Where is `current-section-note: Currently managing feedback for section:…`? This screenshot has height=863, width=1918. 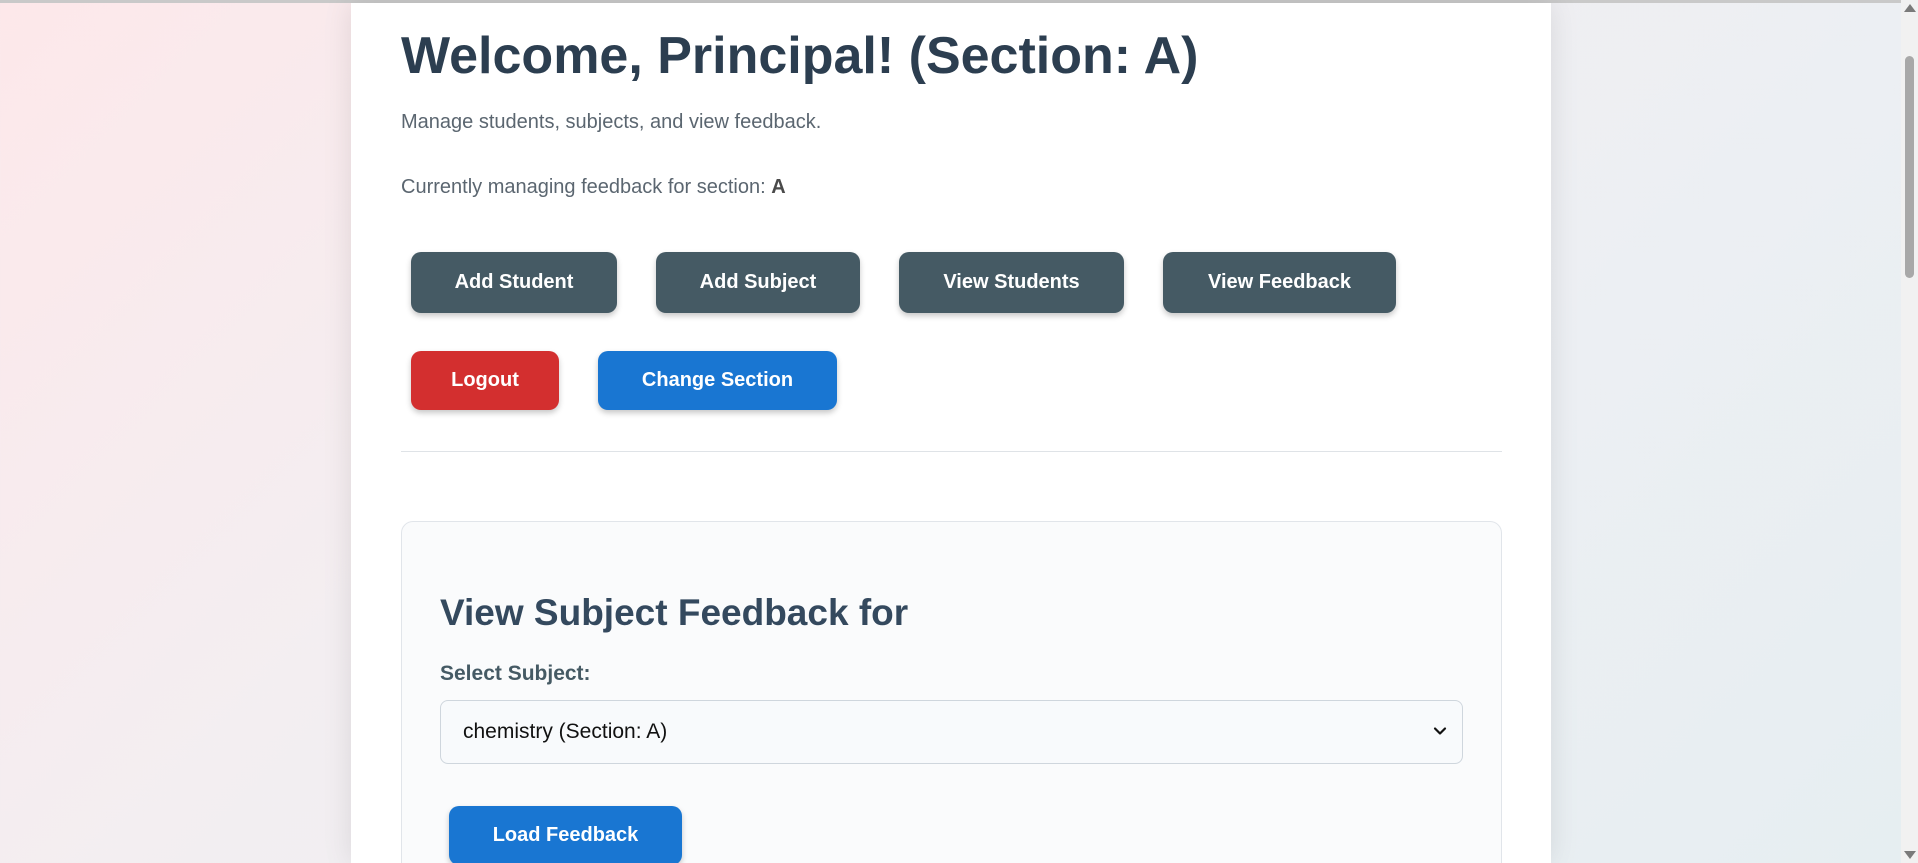 current-section-note: Currently managing feedback for section:… is located at coordinates (593, 187).